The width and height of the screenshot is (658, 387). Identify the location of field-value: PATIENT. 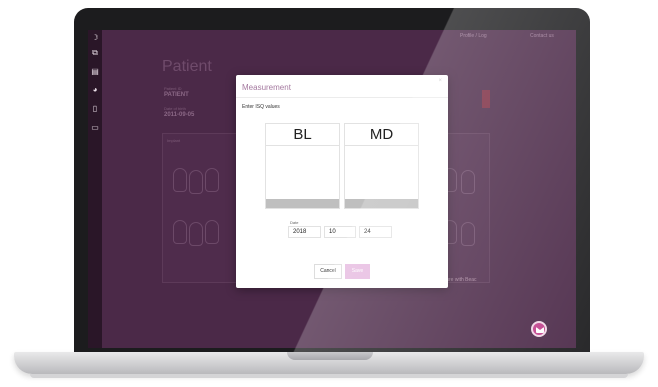
(176, 95).